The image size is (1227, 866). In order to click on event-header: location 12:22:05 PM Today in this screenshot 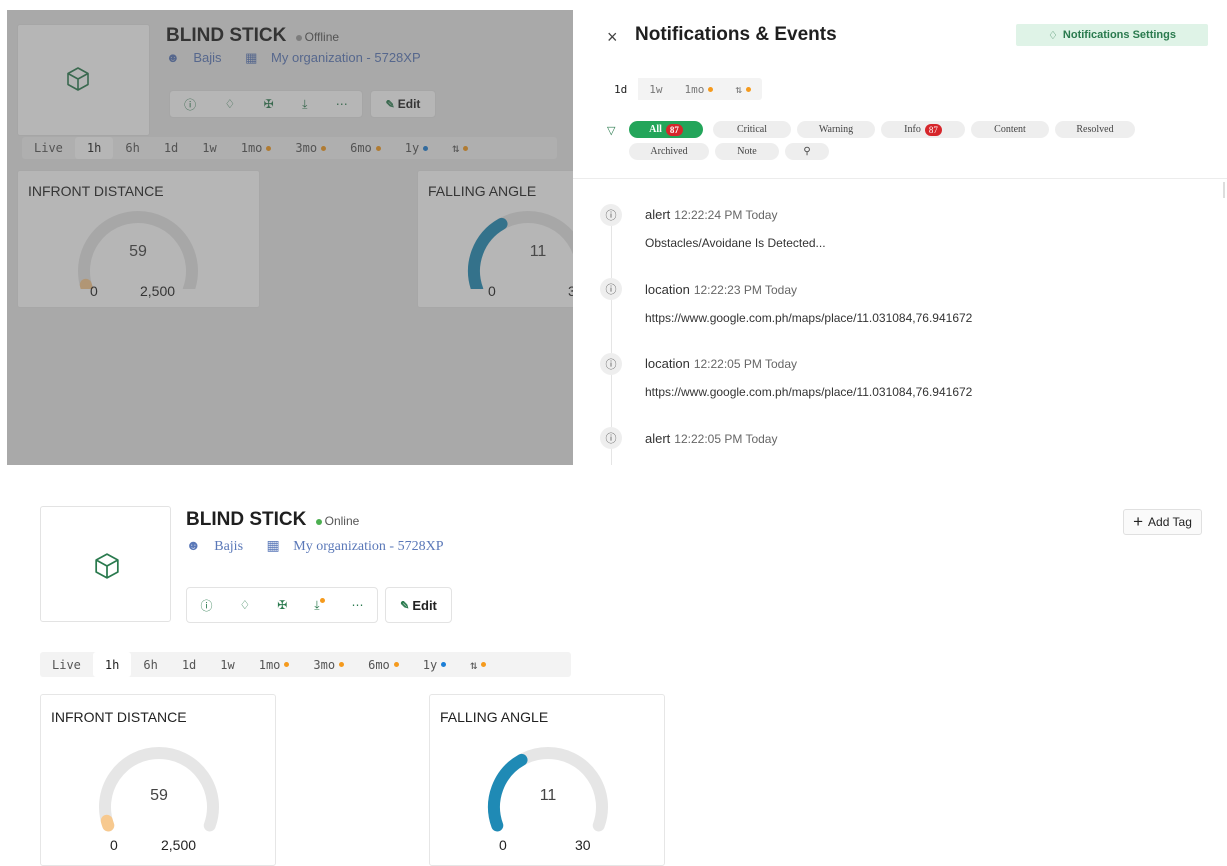, I will do `click(721, 363)`.